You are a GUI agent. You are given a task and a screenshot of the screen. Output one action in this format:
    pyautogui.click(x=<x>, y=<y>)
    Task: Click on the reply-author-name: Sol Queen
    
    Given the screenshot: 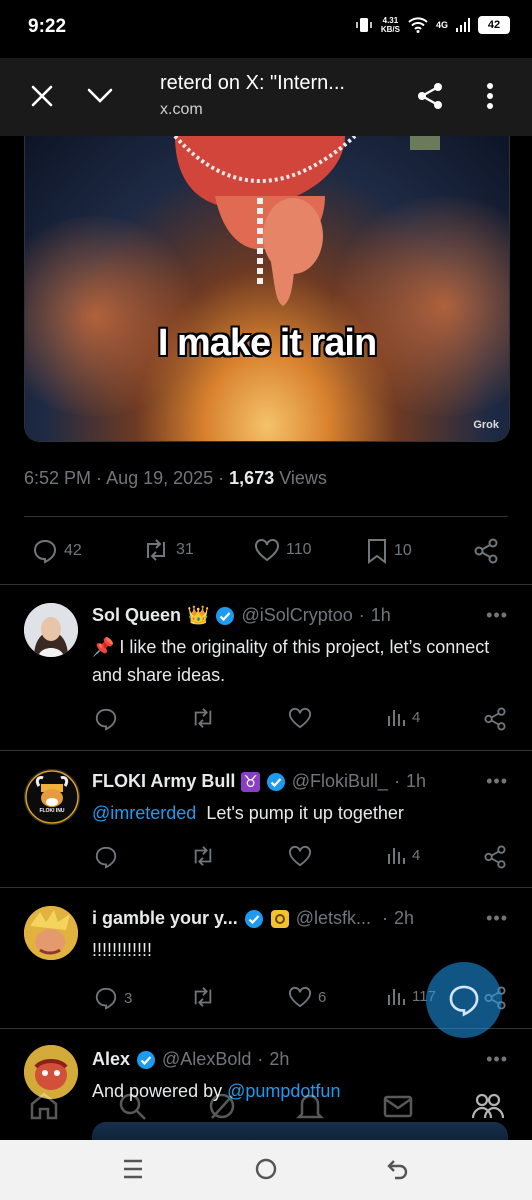 What is the action you would take?
    pyautogui.click(x=136, y=615)
    